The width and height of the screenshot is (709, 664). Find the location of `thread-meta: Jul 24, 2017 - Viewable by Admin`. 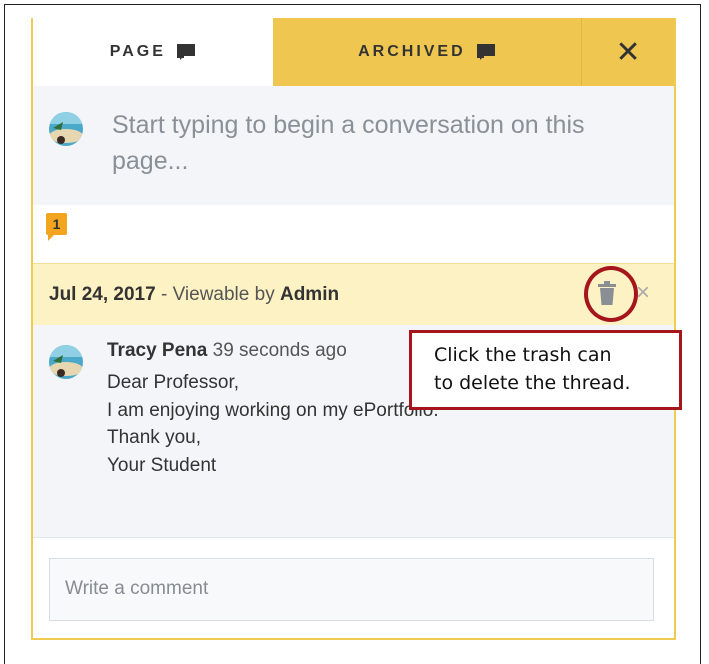

thread-meta: Jul 24, 2017 - Viewable by Admin is located at coordinates (194, 295).